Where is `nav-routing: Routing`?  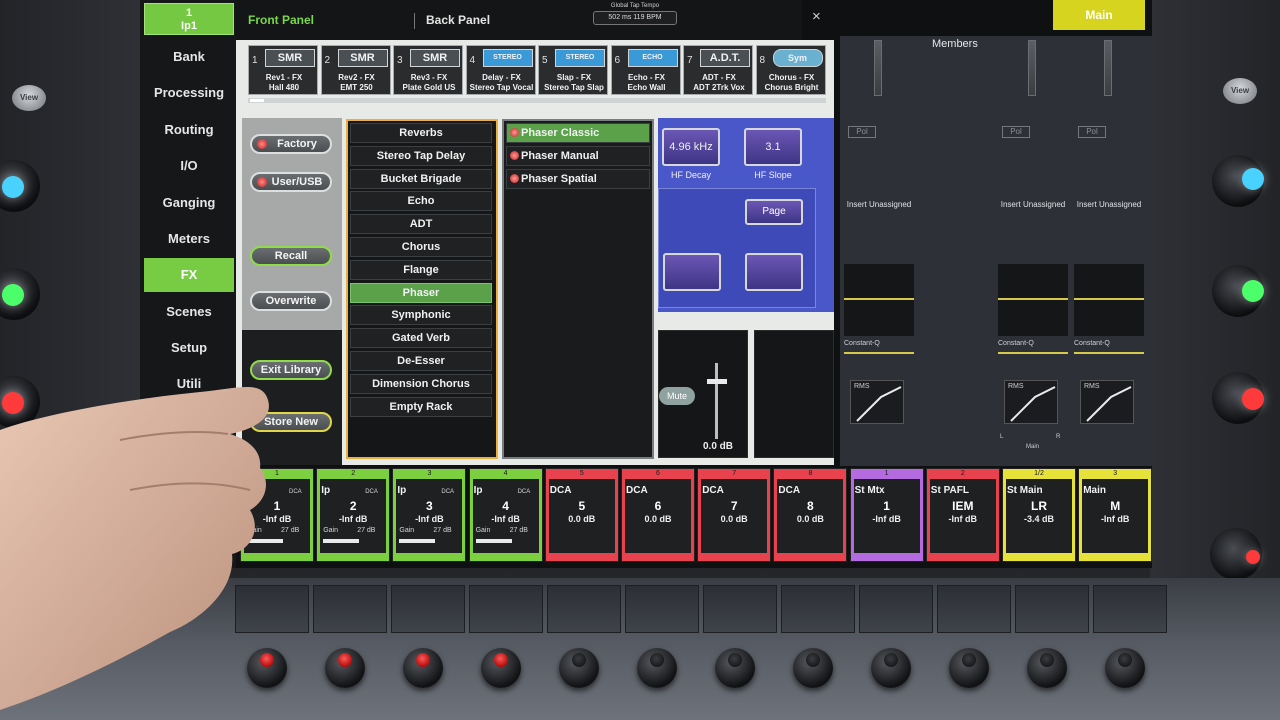
nav-routing: Routing is located at coordinates (189, 130).